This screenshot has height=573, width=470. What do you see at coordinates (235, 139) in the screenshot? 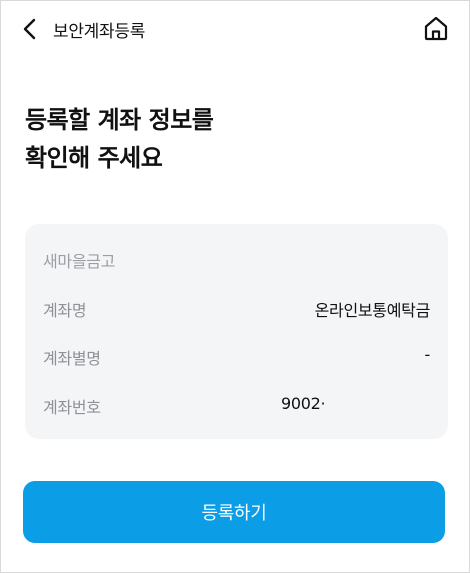
I see `page-heading: 등록할 계좌 정보를 확인해 주세요` at bounding box center [235, 139].